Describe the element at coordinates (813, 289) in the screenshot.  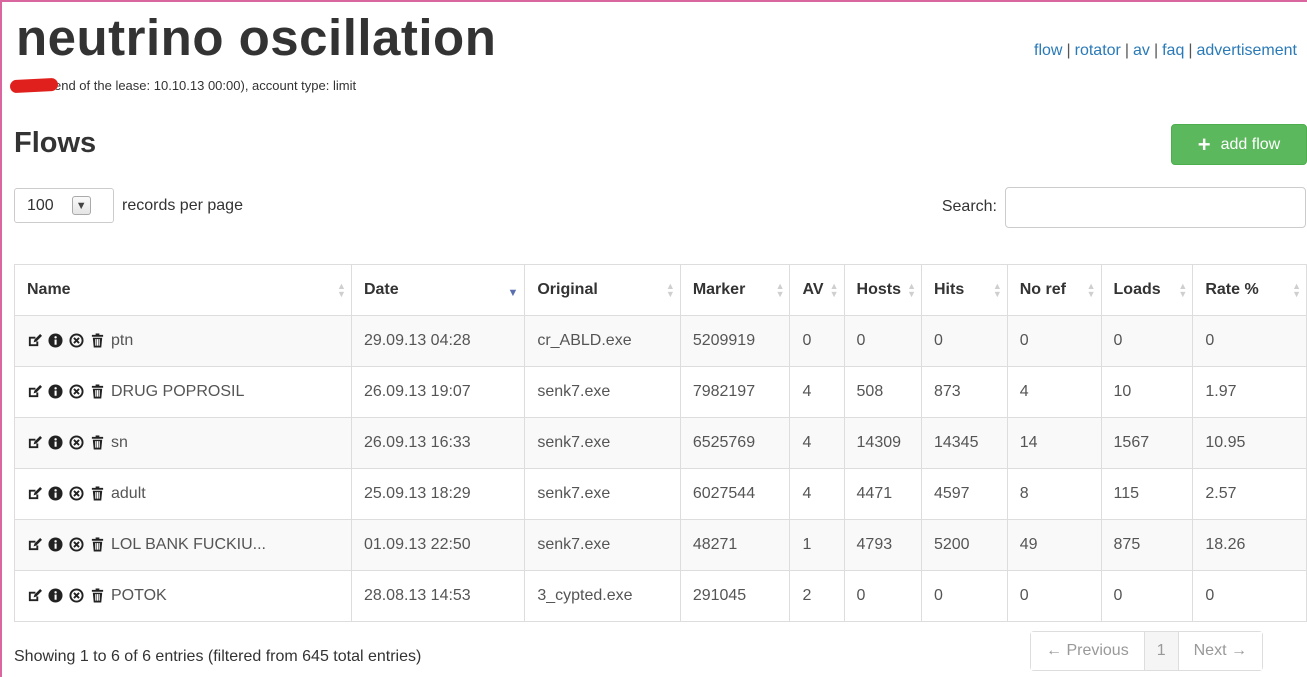
I see `column-header-label: AV` at that location.